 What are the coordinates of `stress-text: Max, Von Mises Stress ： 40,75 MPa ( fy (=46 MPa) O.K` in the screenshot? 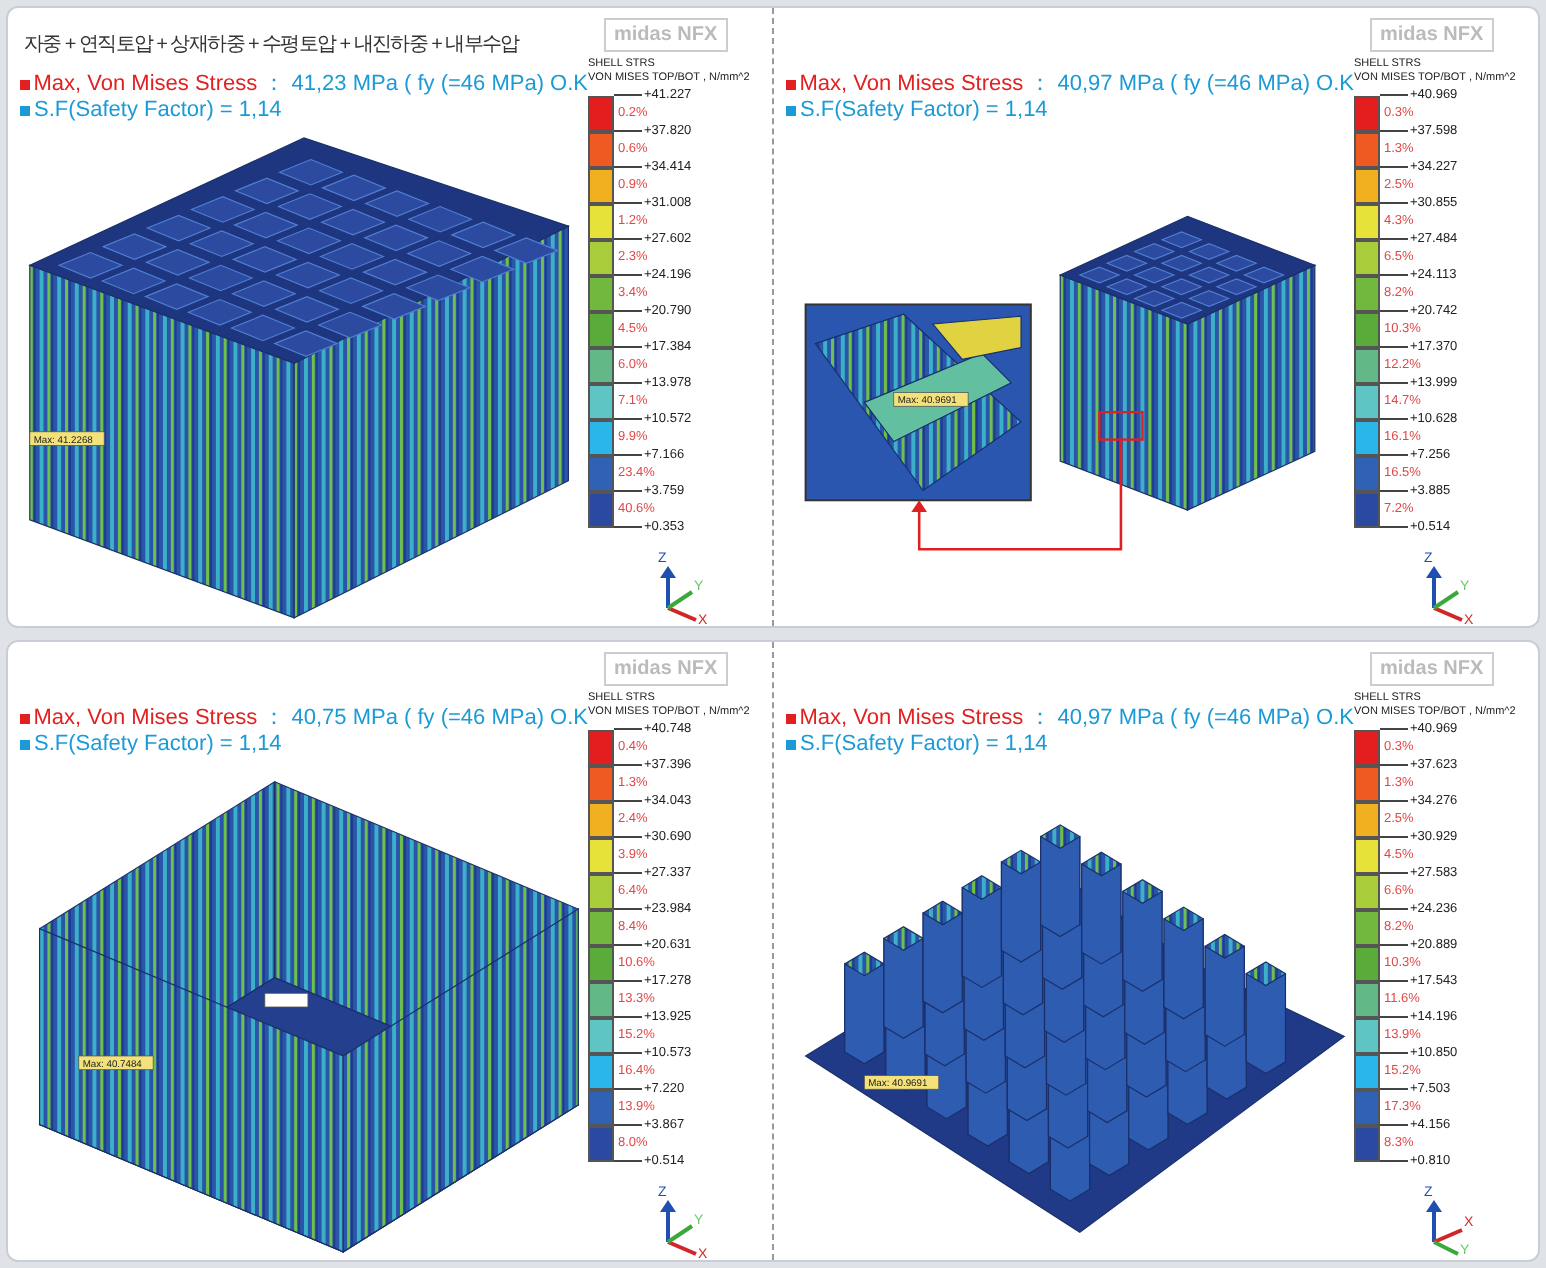 It's located at (310, 719).